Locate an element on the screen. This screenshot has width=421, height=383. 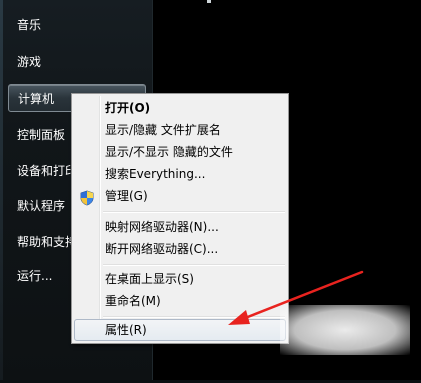
menu-item-toggle-hidden-files: 显示/不显示 隐藏的文件 is located at coordinates (180, 152).